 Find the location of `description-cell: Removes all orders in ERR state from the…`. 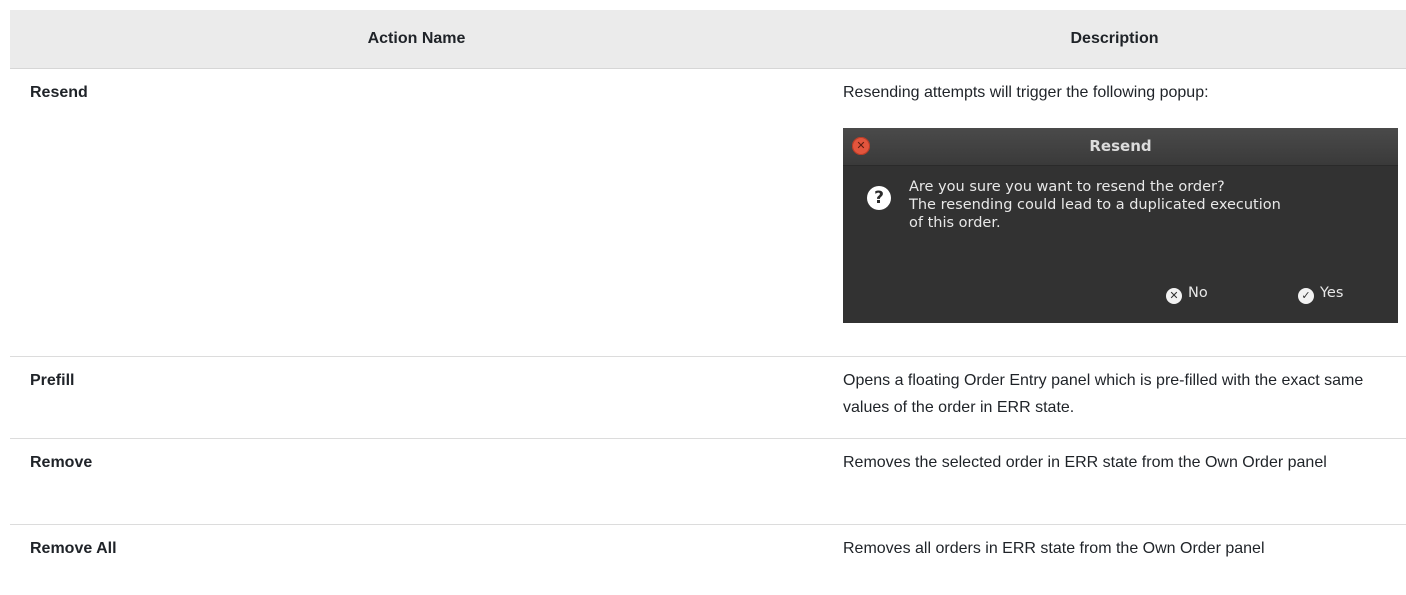

description-cell: Removes all orders in ERR state from the… is located at coordinates (1114, 560).